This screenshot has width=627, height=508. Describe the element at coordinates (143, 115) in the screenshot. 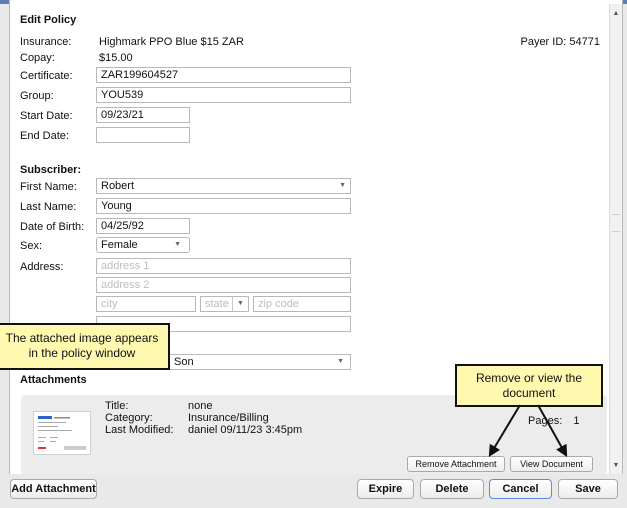

I see `start-date-field: 09/23/21` at that location.